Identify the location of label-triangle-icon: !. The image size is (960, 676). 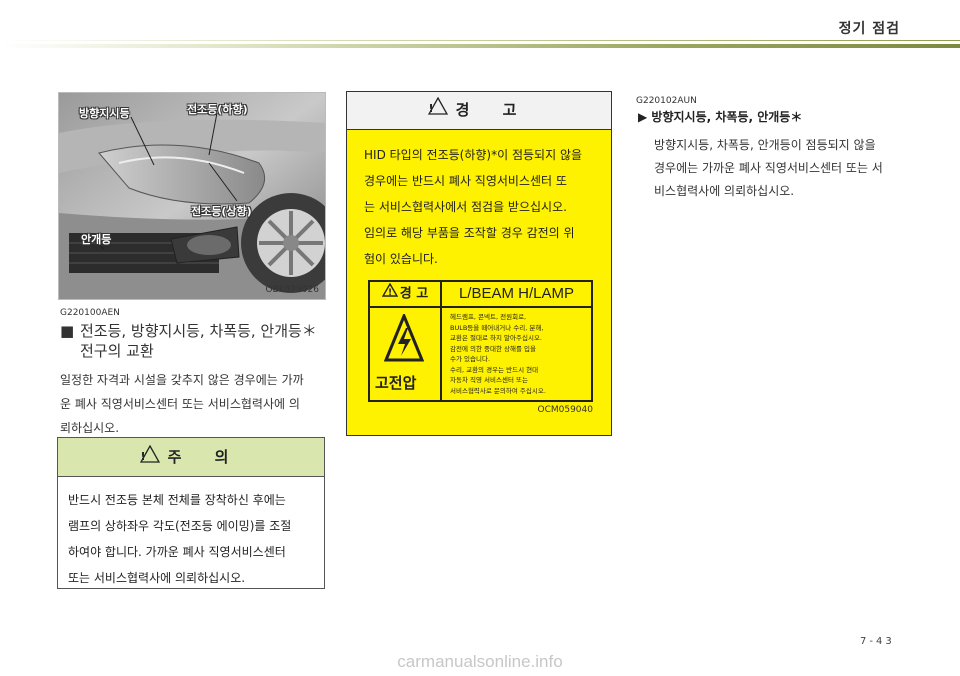
(389, 294).